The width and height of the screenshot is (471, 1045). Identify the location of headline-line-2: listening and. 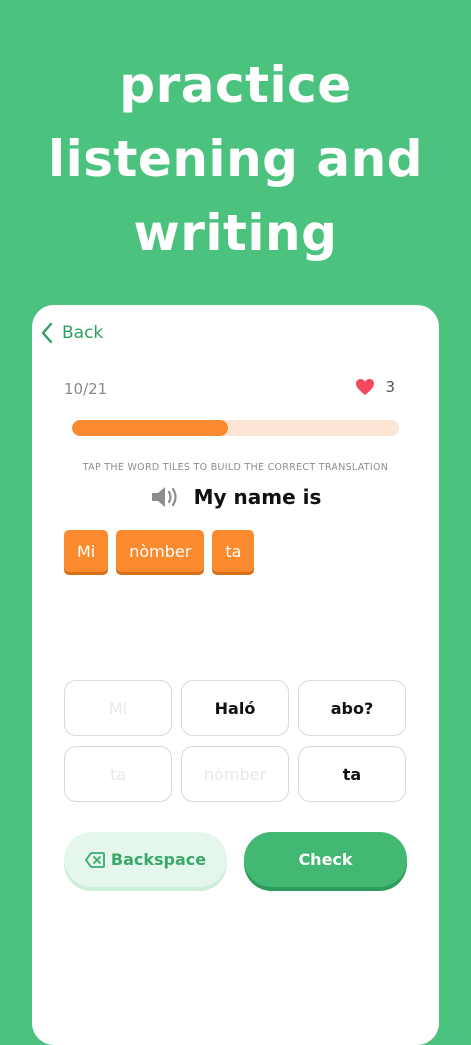
(235, 159).